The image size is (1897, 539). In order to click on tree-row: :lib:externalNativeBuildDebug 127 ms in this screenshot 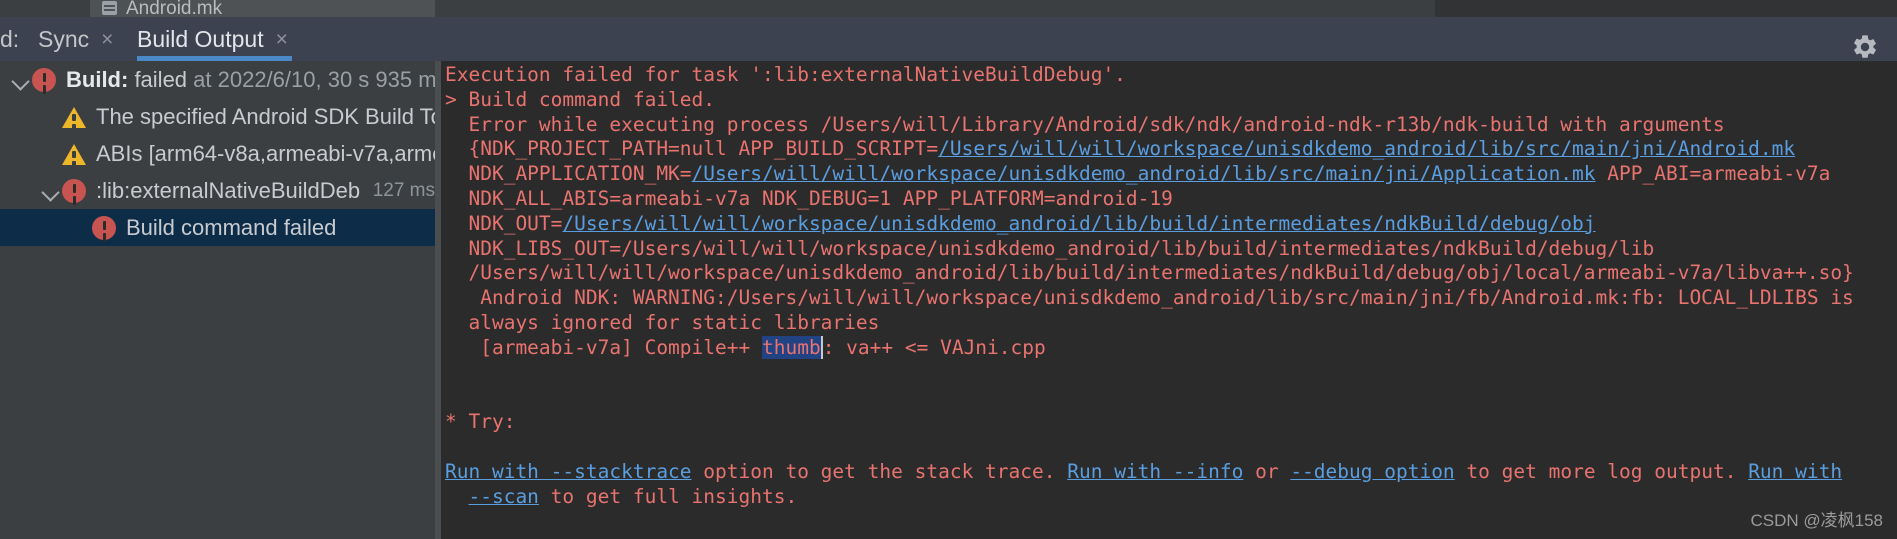, I will do `click(217, 190)`.